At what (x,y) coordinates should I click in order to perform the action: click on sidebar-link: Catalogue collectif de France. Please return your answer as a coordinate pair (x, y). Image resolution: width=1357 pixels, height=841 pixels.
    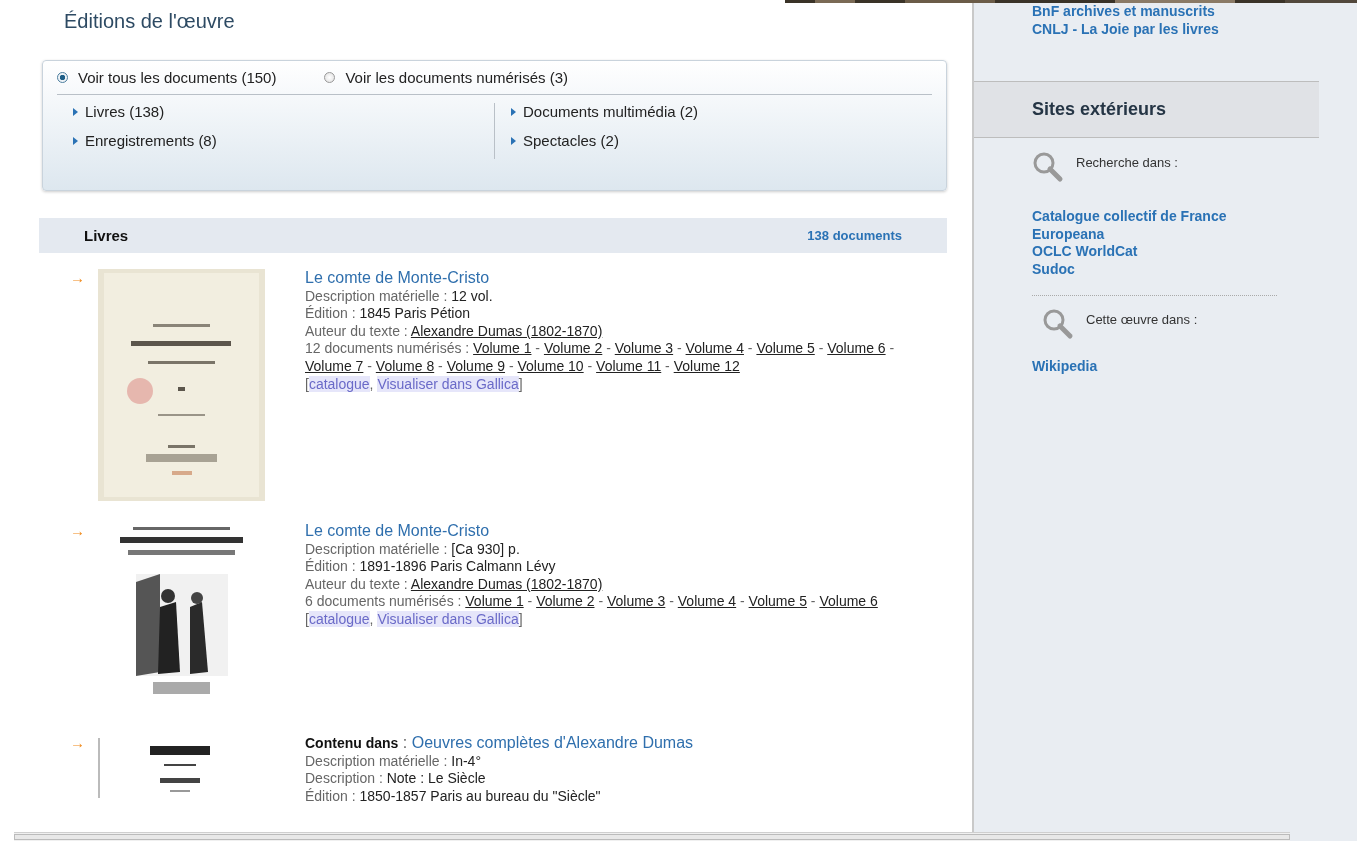
    Looking at the image, I should click on (1194, 217).